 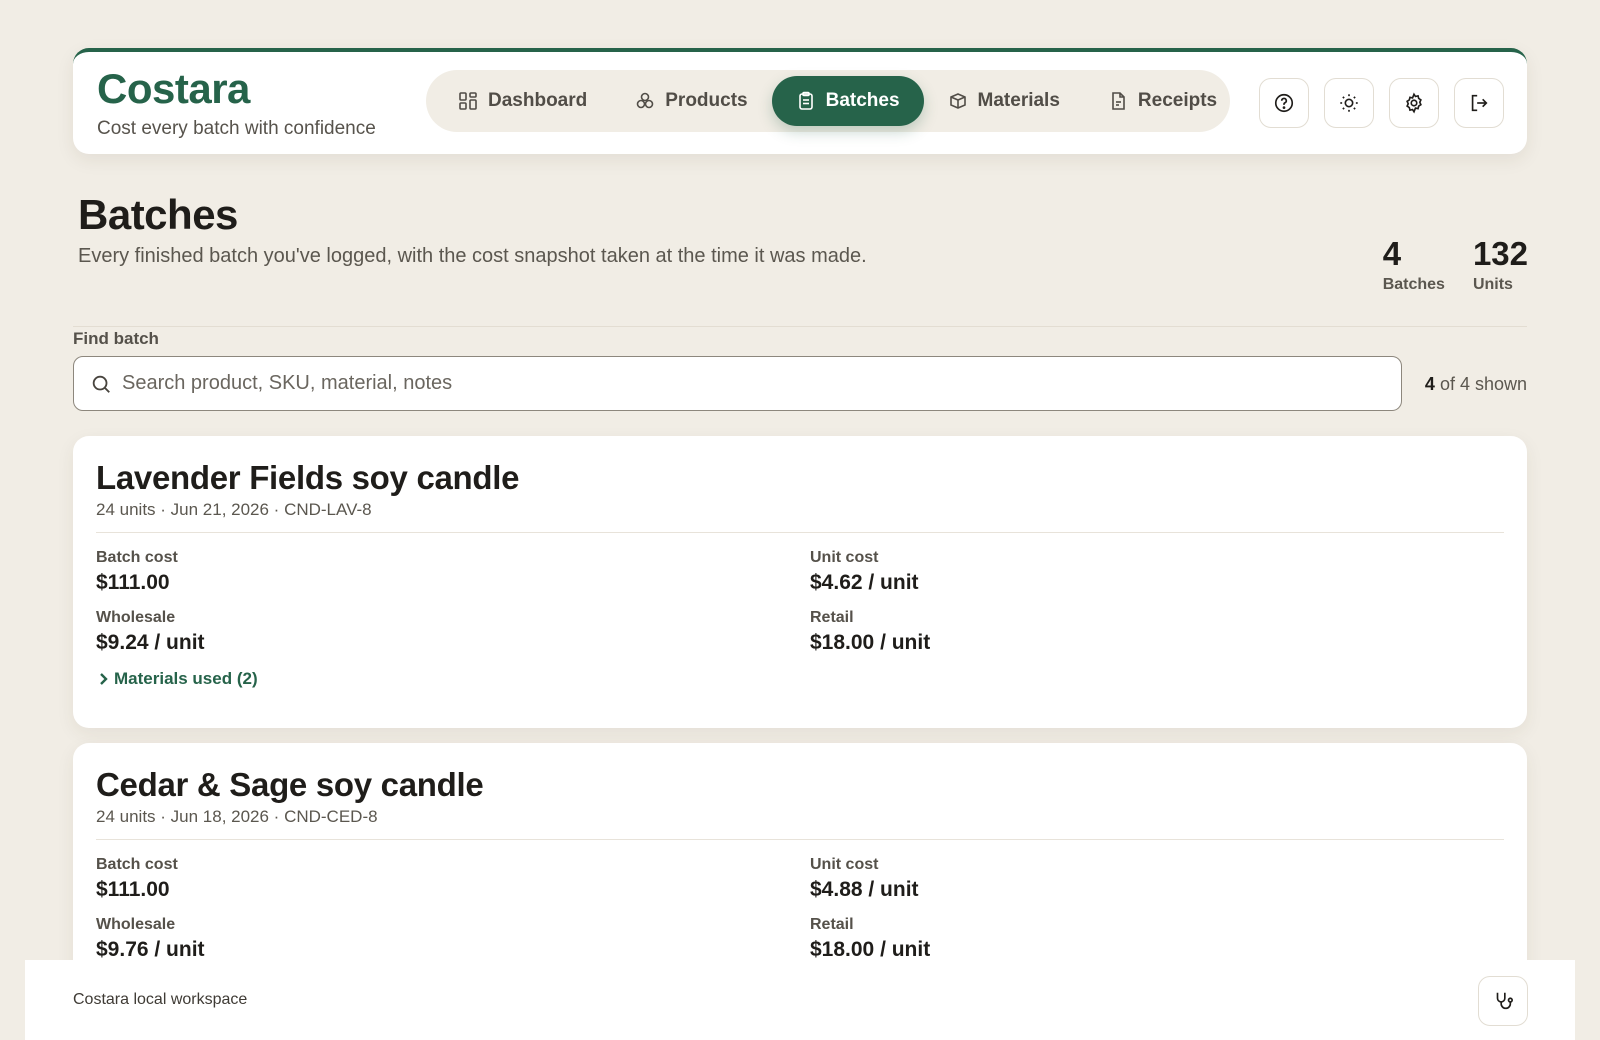 I want to click on dashboard-icon, so click(x=468, y=101).